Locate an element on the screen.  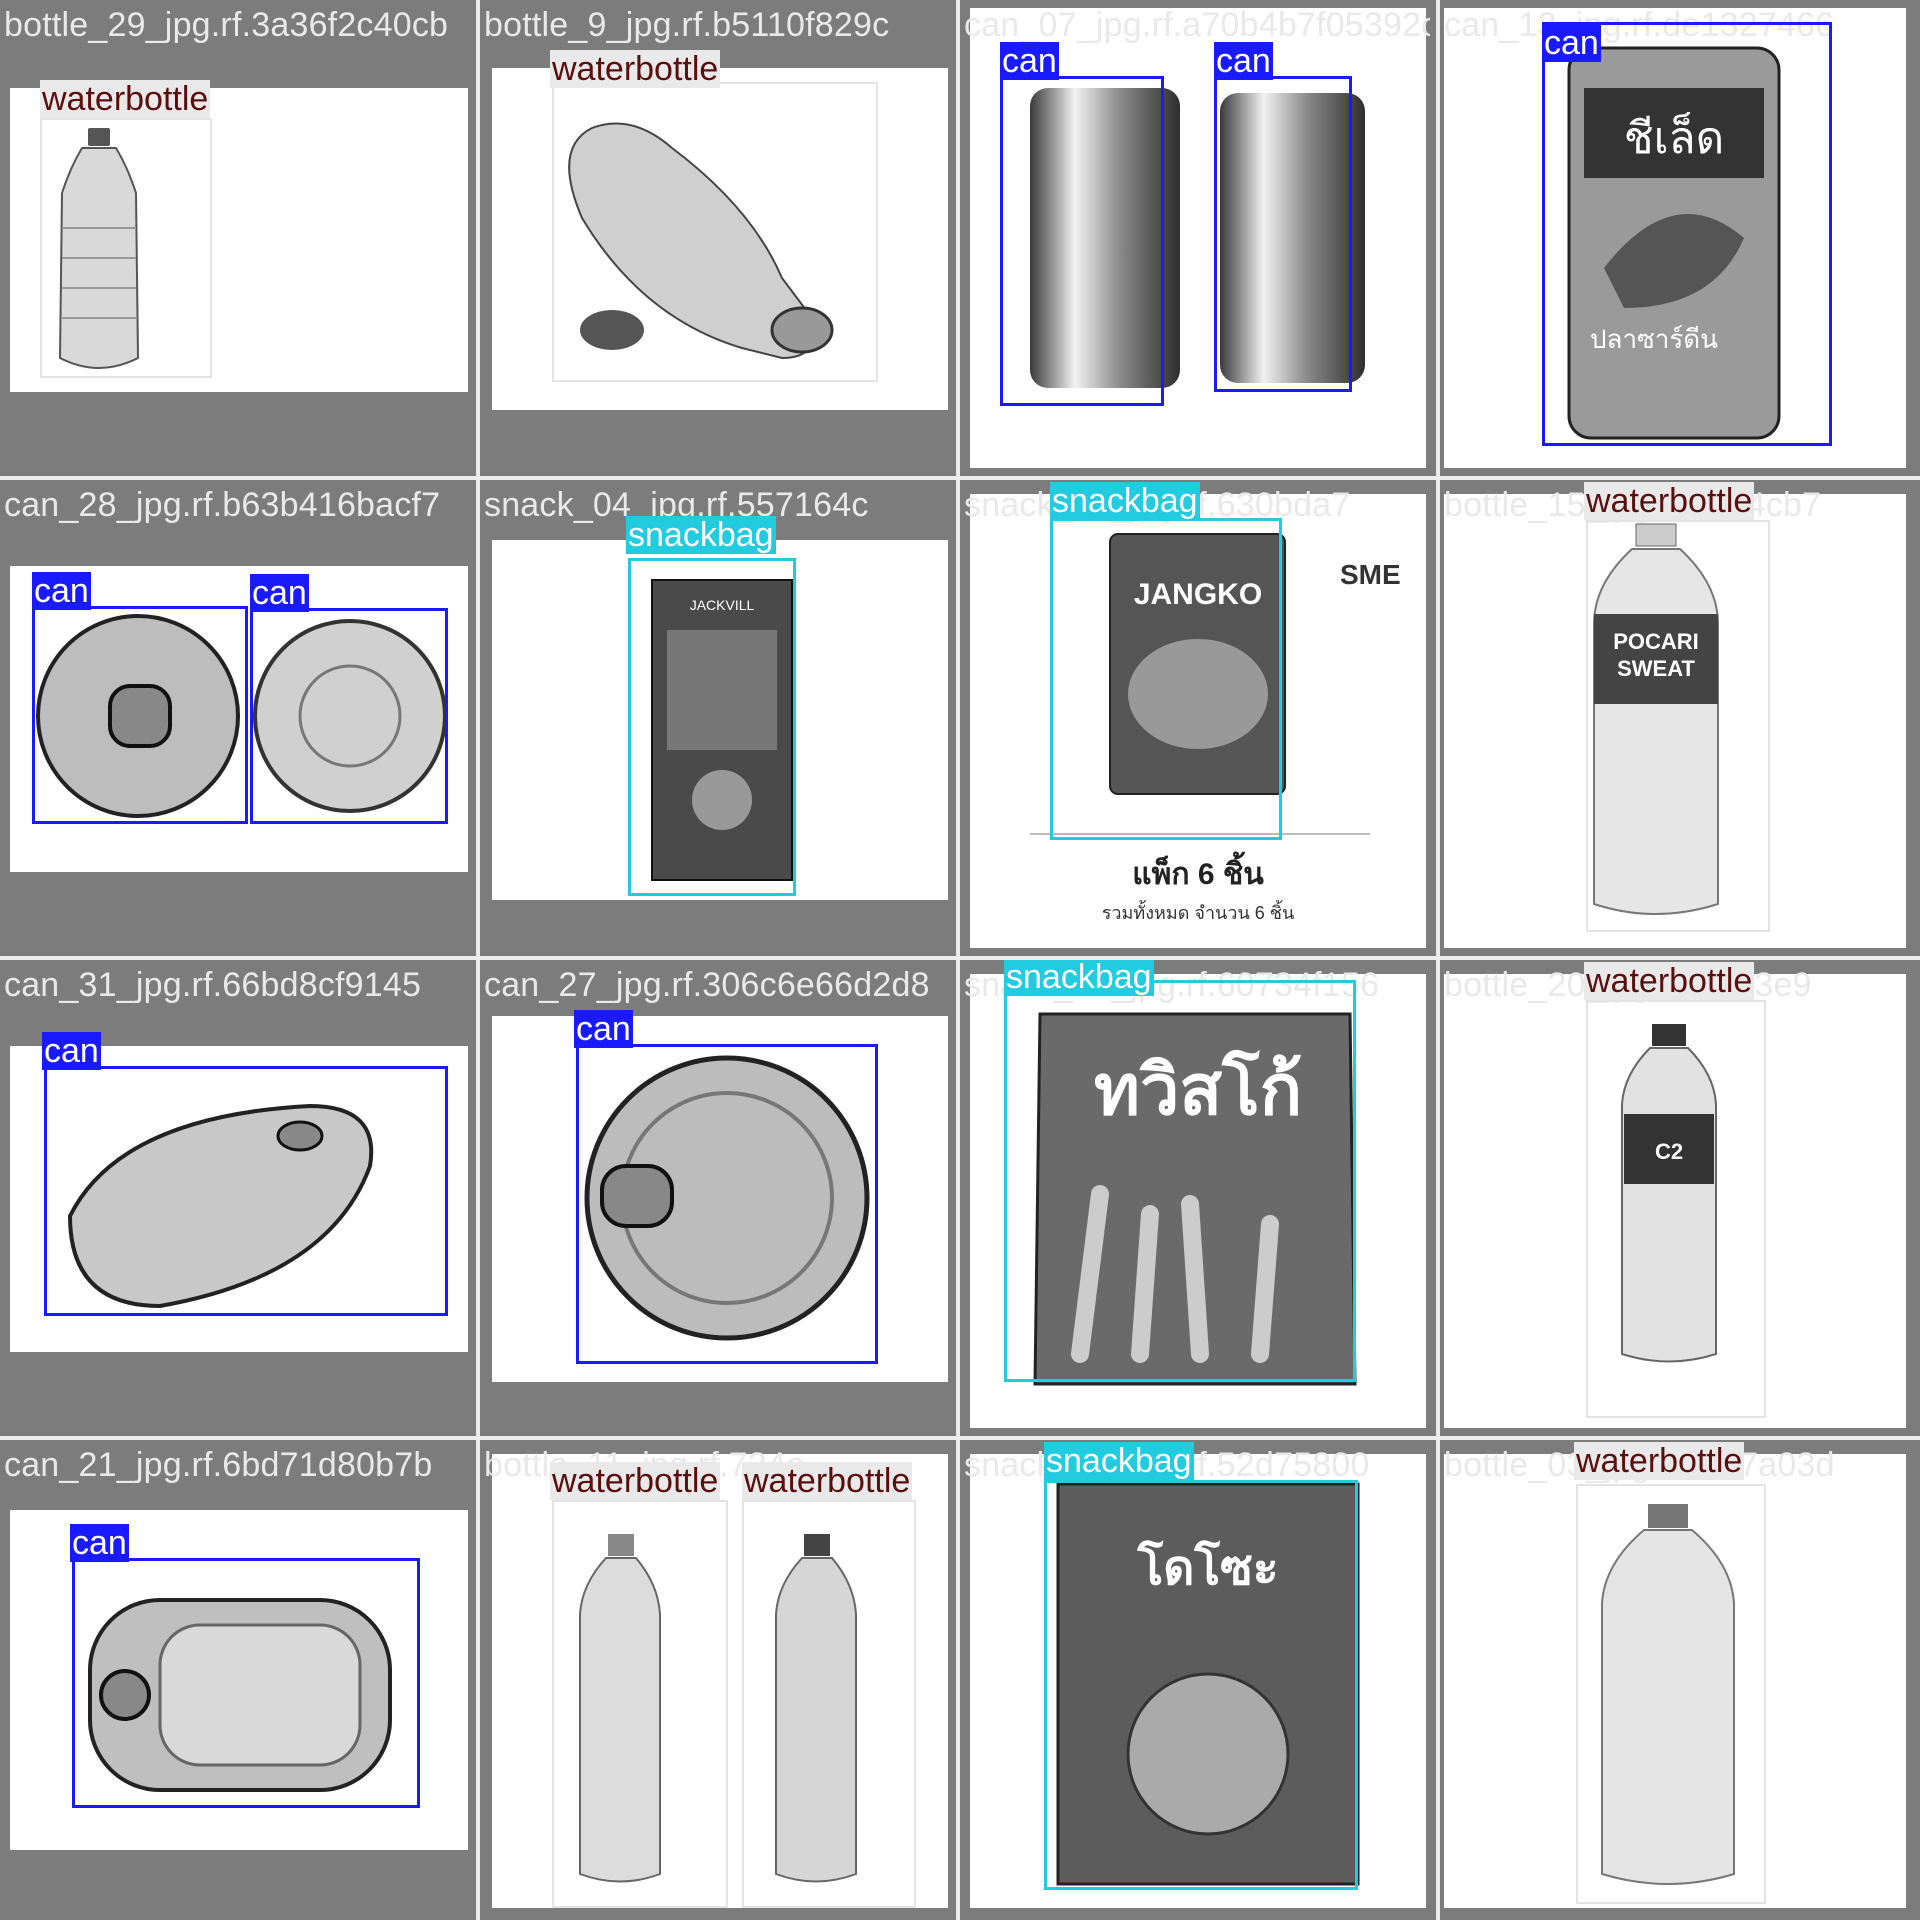
tile-15: โดโซะ snack_22_jpg.rf.52d75800 snackbag is located at coordinates (1195, 1675).